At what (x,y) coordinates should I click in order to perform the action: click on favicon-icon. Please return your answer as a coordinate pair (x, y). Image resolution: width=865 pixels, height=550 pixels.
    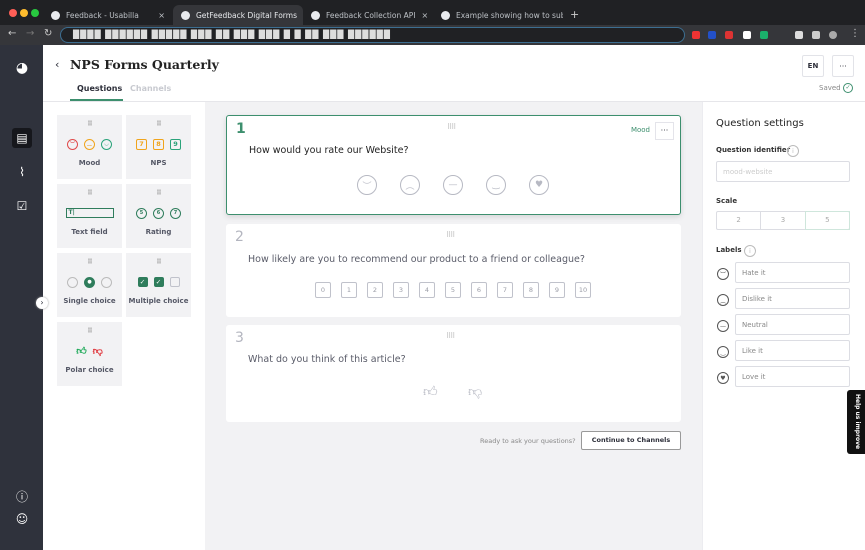
    Looking at the image, I should click on (315, 15).